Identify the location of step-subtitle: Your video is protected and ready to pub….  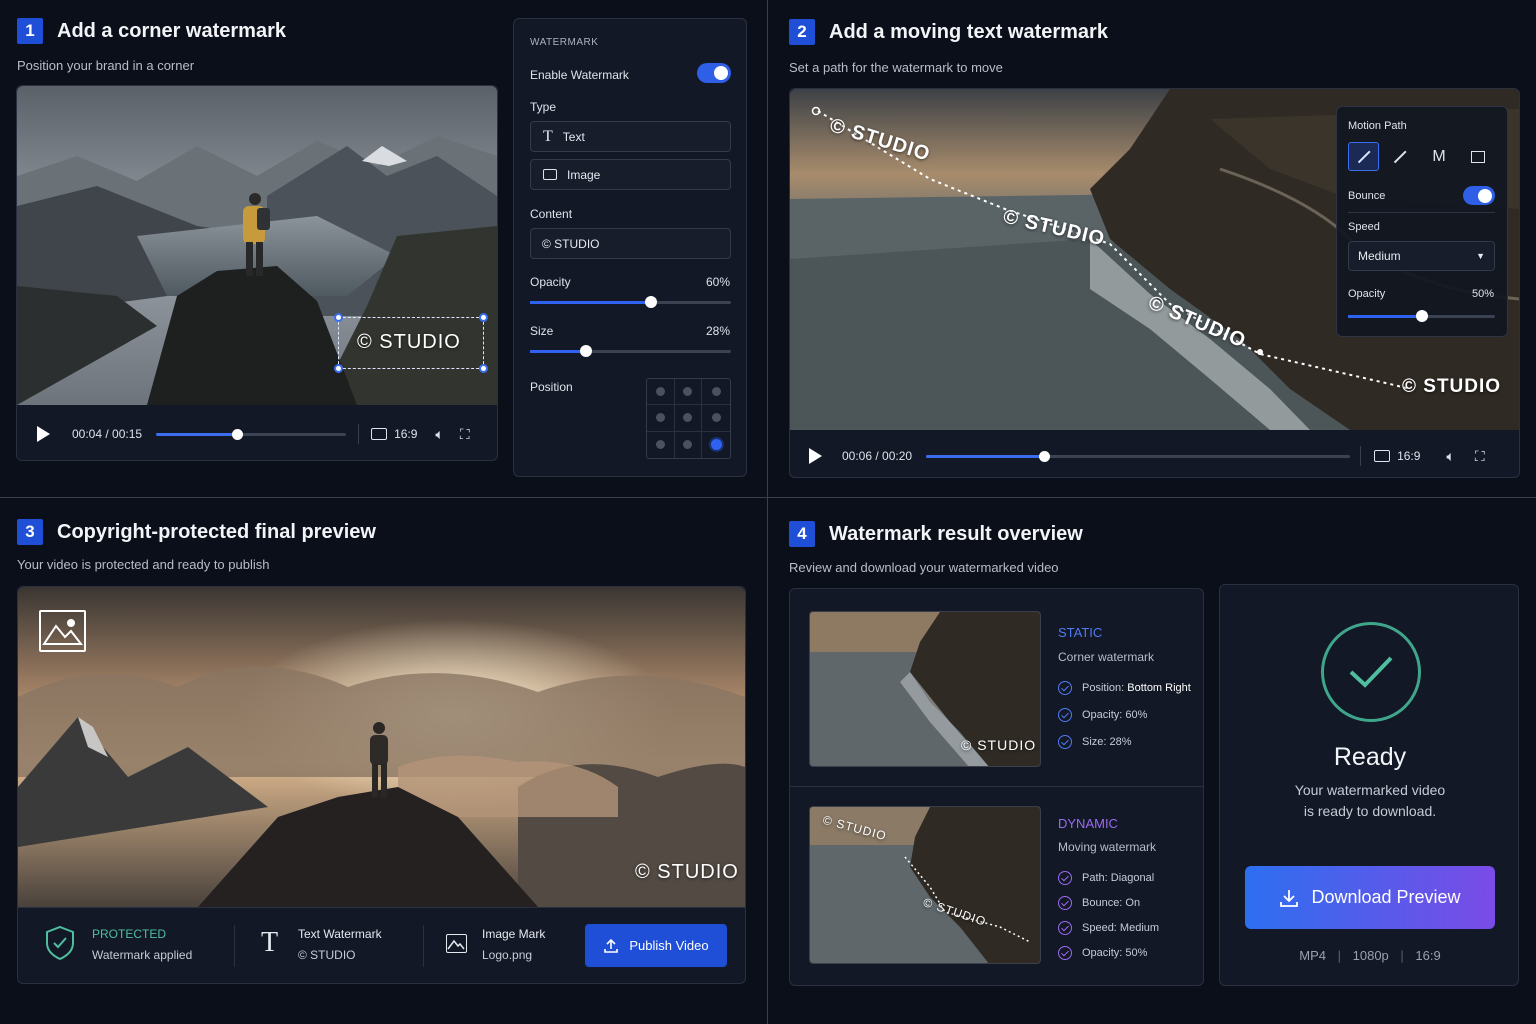
(143, 564).